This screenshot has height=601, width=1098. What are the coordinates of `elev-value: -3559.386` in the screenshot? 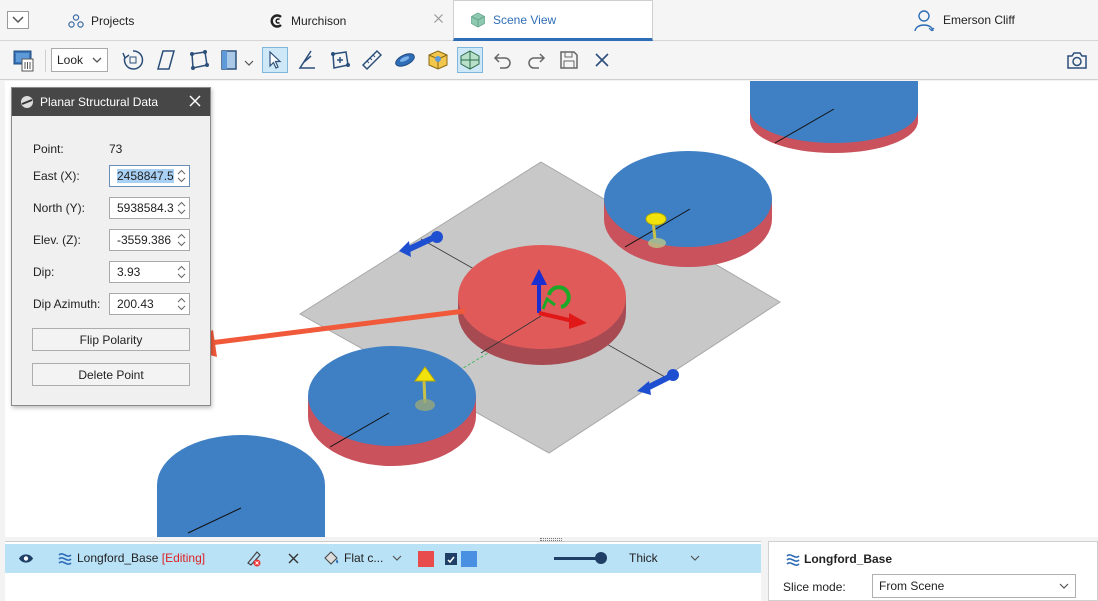 It's located at (144, 240).